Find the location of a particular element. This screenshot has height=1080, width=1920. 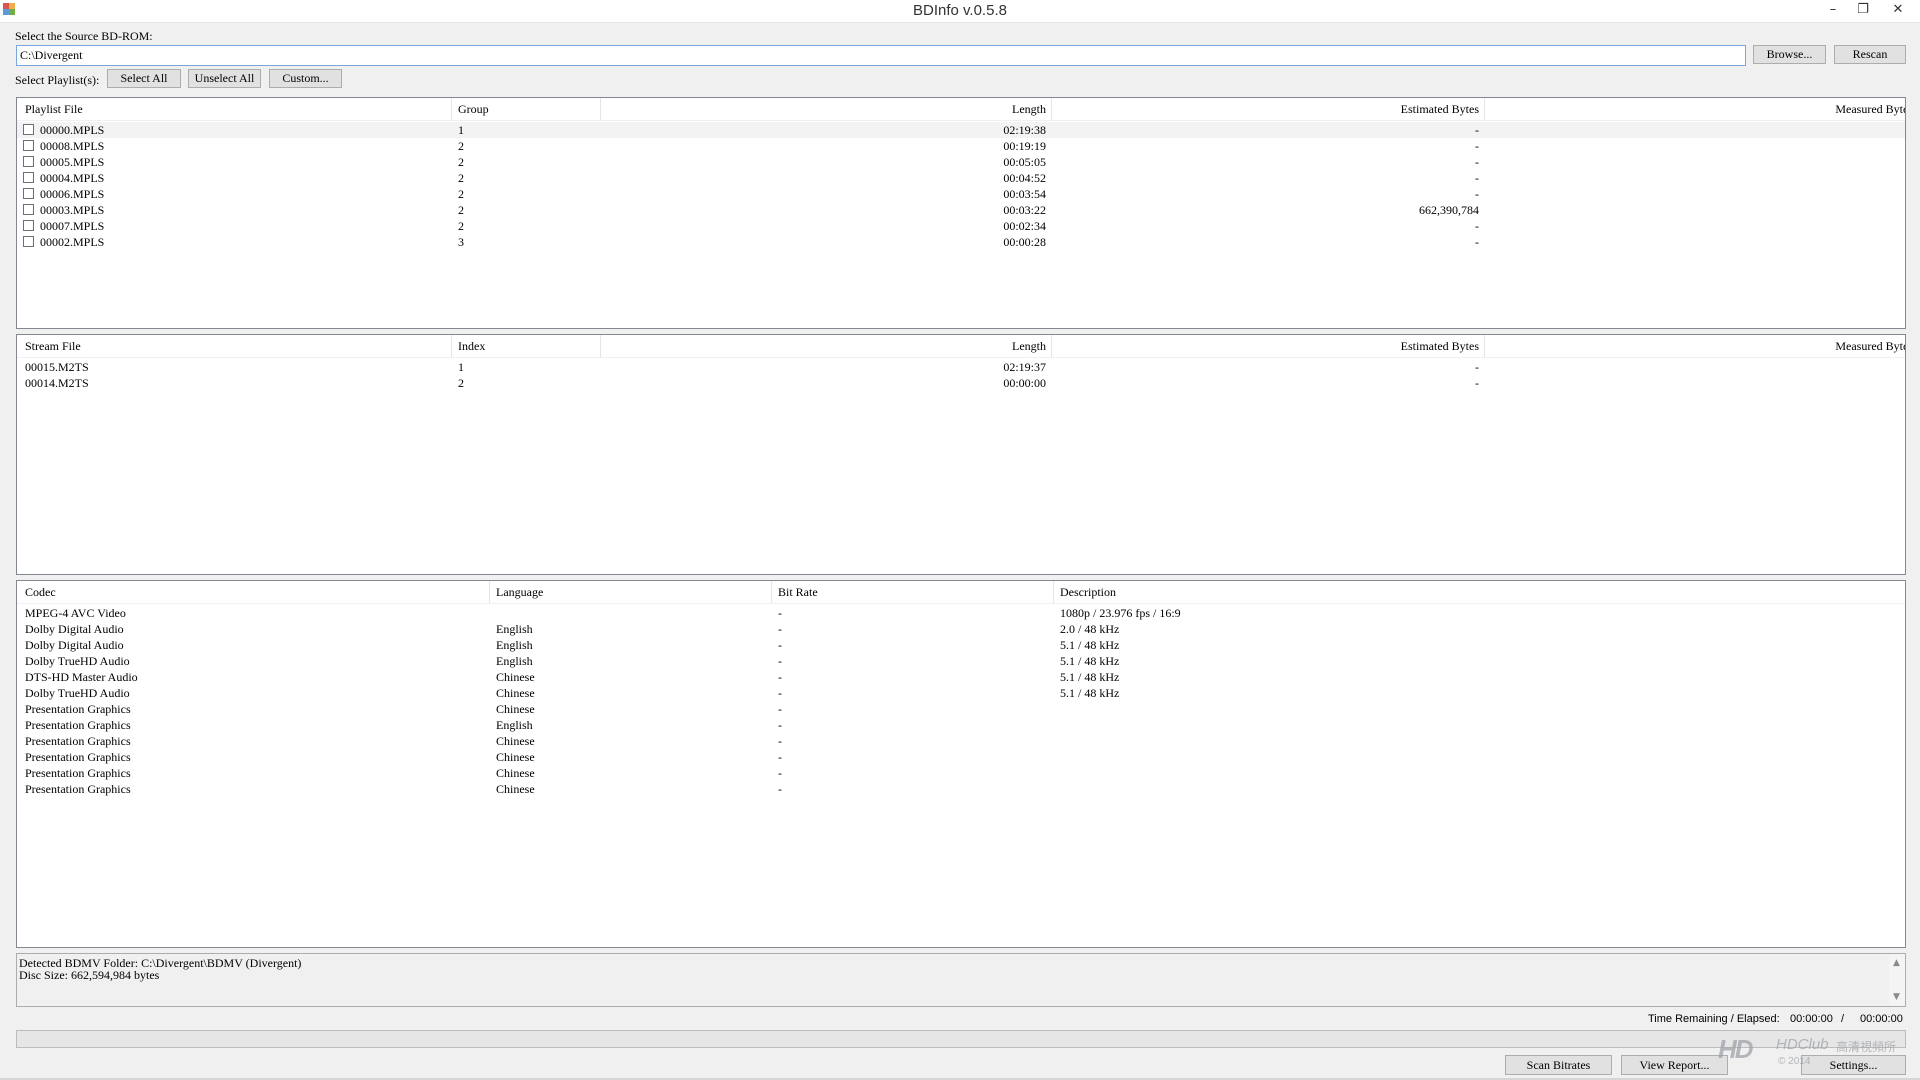

stream-index: 1 is located at coordinates (461, 367).